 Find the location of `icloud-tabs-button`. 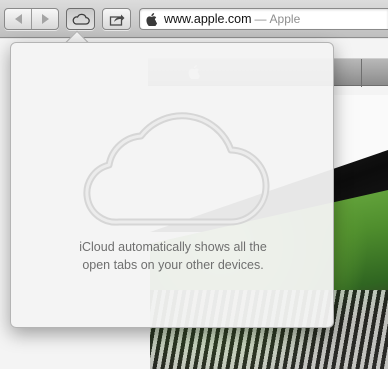

icloud-tabs-button is located at coordinates (80, 19).